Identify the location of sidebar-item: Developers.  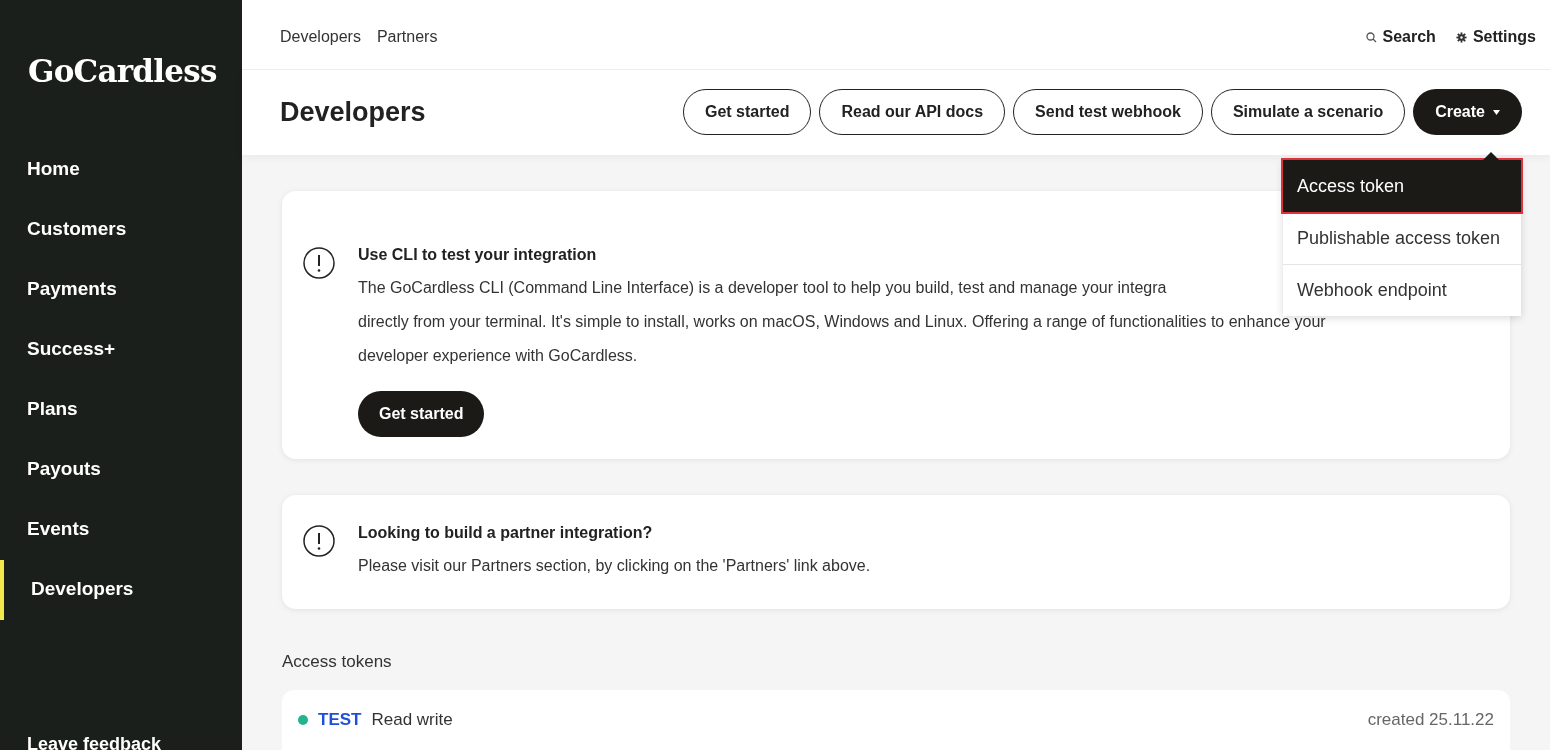
(121, 589).